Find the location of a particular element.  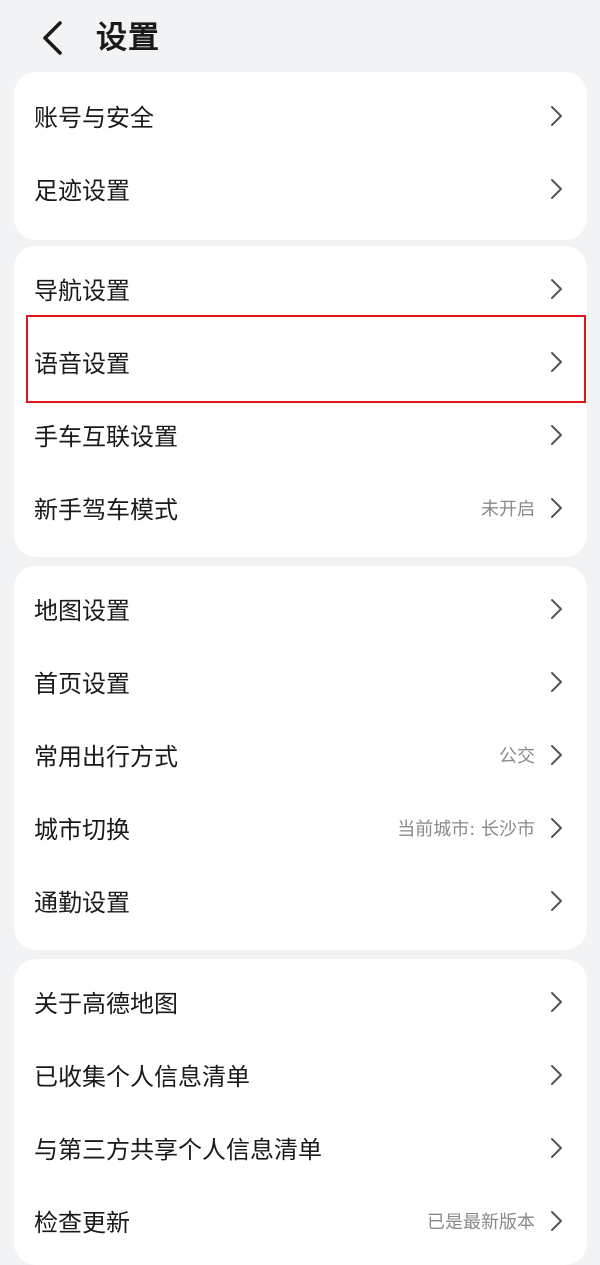

back-button is located at coordinates (52, 38).